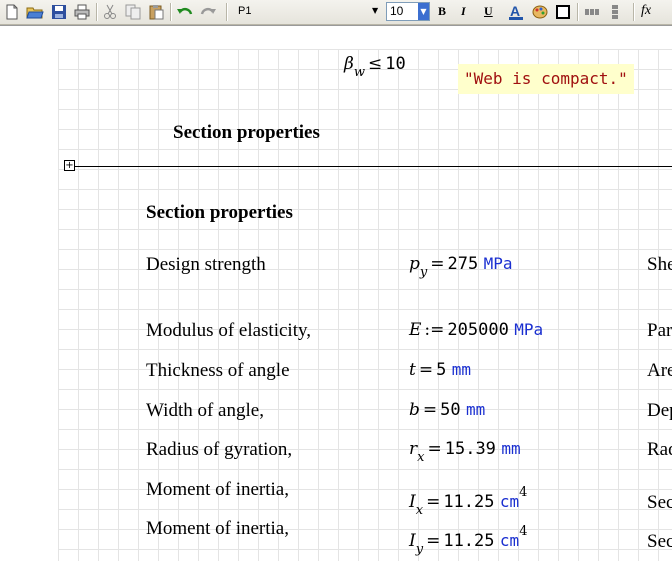 Image resolution: width=672 pixels, height=561 pixels. I want to click on compact-result-string: "Web is compact.", so click(546, 79).